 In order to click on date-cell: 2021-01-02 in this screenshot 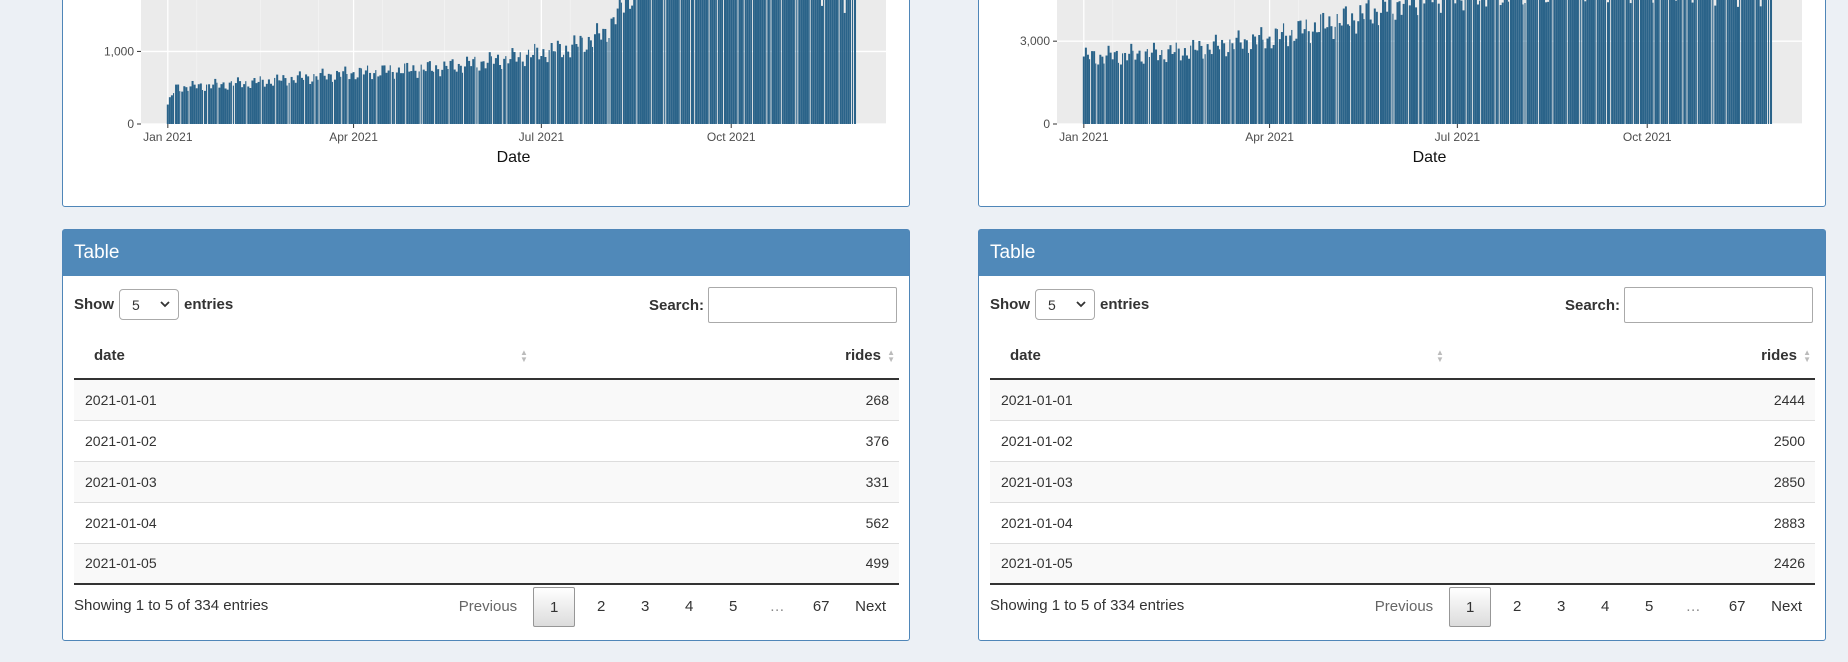, I will do `click(1239, 440)`.